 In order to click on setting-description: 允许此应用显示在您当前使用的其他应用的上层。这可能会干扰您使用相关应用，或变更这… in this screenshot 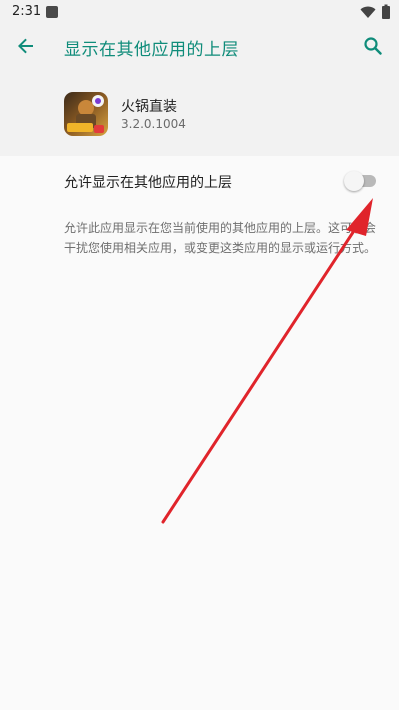, I will do `click(220, 238)`.